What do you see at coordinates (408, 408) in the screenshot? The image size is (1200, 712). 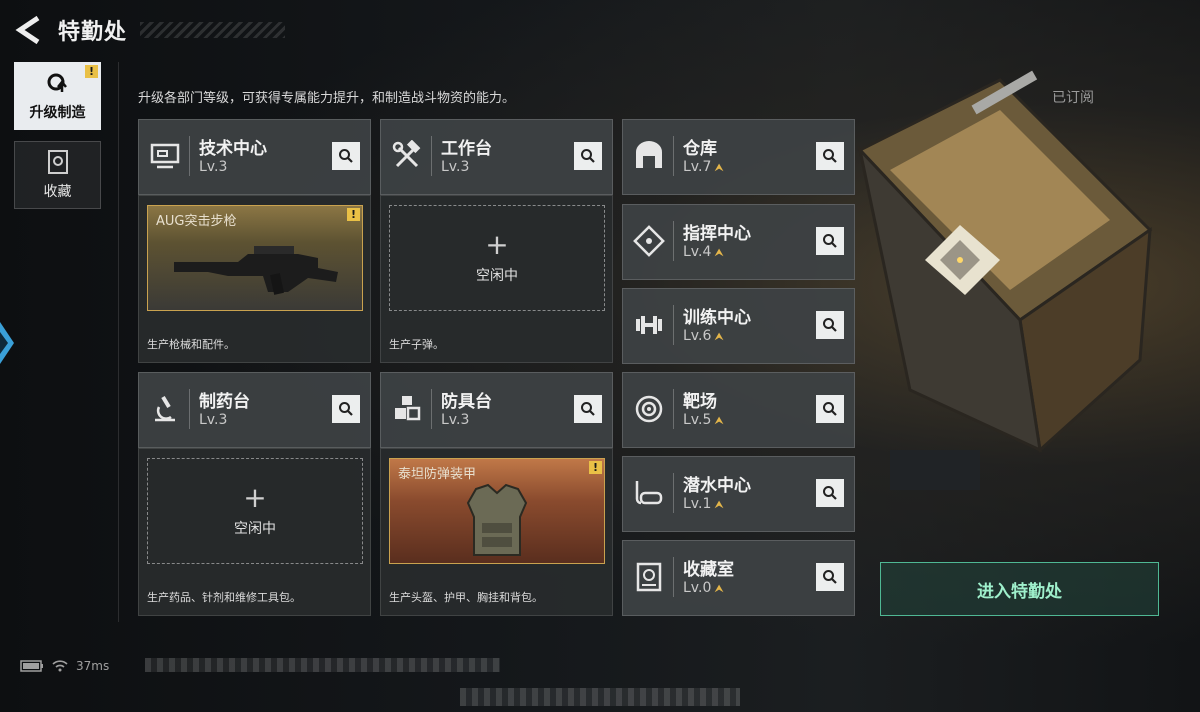 I see `armor-blocks-icon` at bounding box center [408, 408].